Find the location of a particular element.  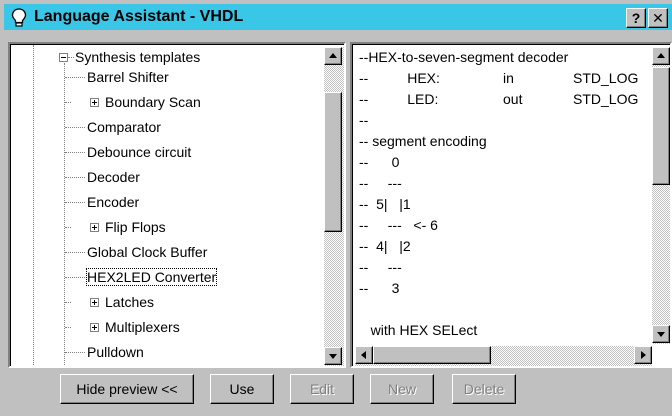

tree-item: Flip Flops is located at coordinates (135, 227).